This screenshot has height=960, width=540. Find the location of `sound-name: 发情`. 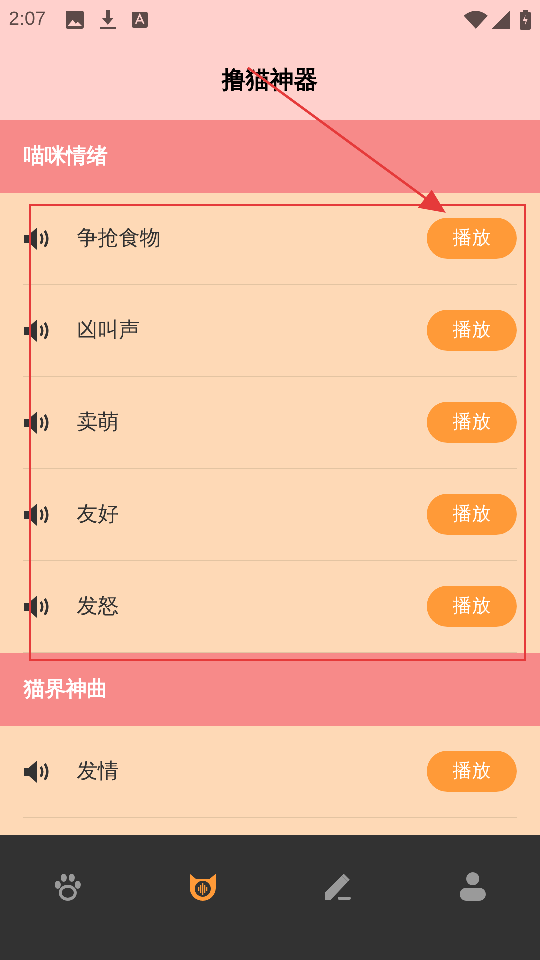

sound-name: 发情 is located at coordinates (98, 771).